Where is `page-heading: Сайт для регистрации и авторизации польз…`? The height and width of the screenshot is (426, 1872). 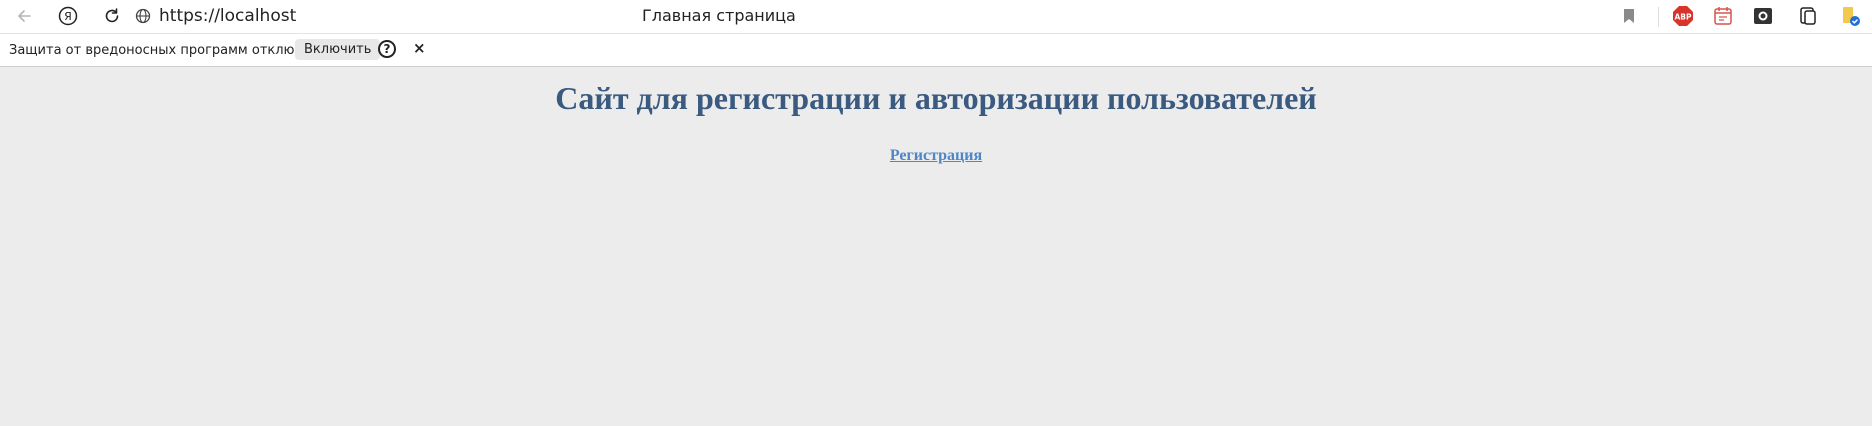 page-heading: Сайт для регистрации и авторизации польз… is located at coordinates (936, 98).